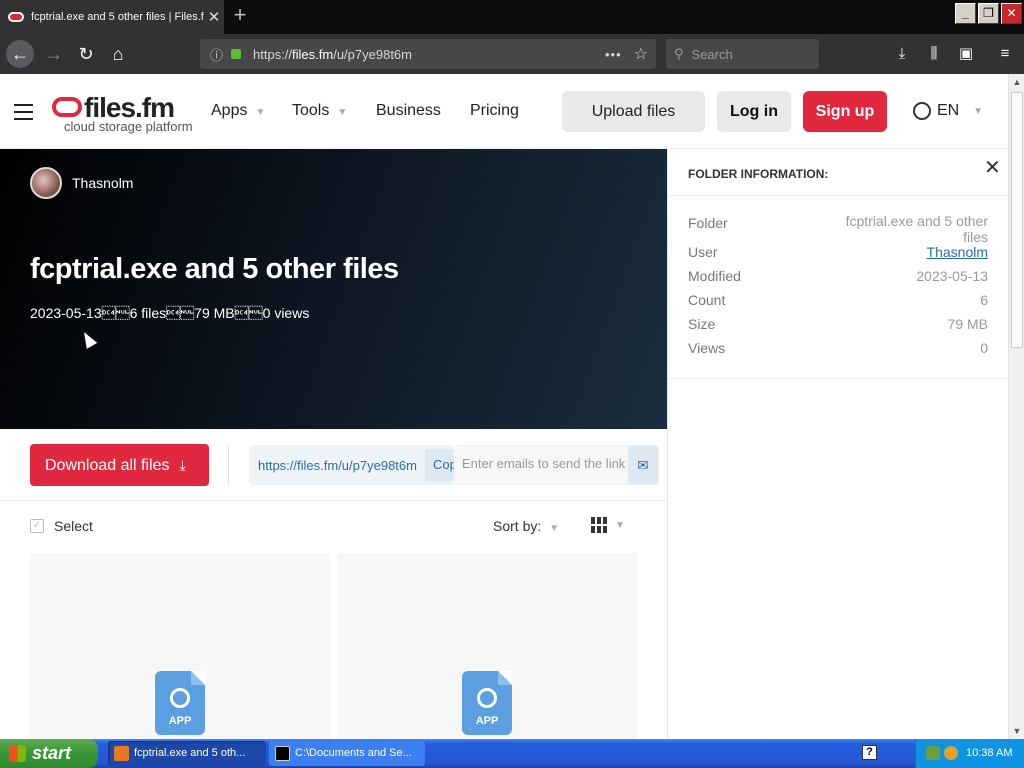 This screenshot has width=1024, height=768. Describe the element at coordinates (1017, 220) in the screenshot. I see `scrollbar-thumb` at that location.